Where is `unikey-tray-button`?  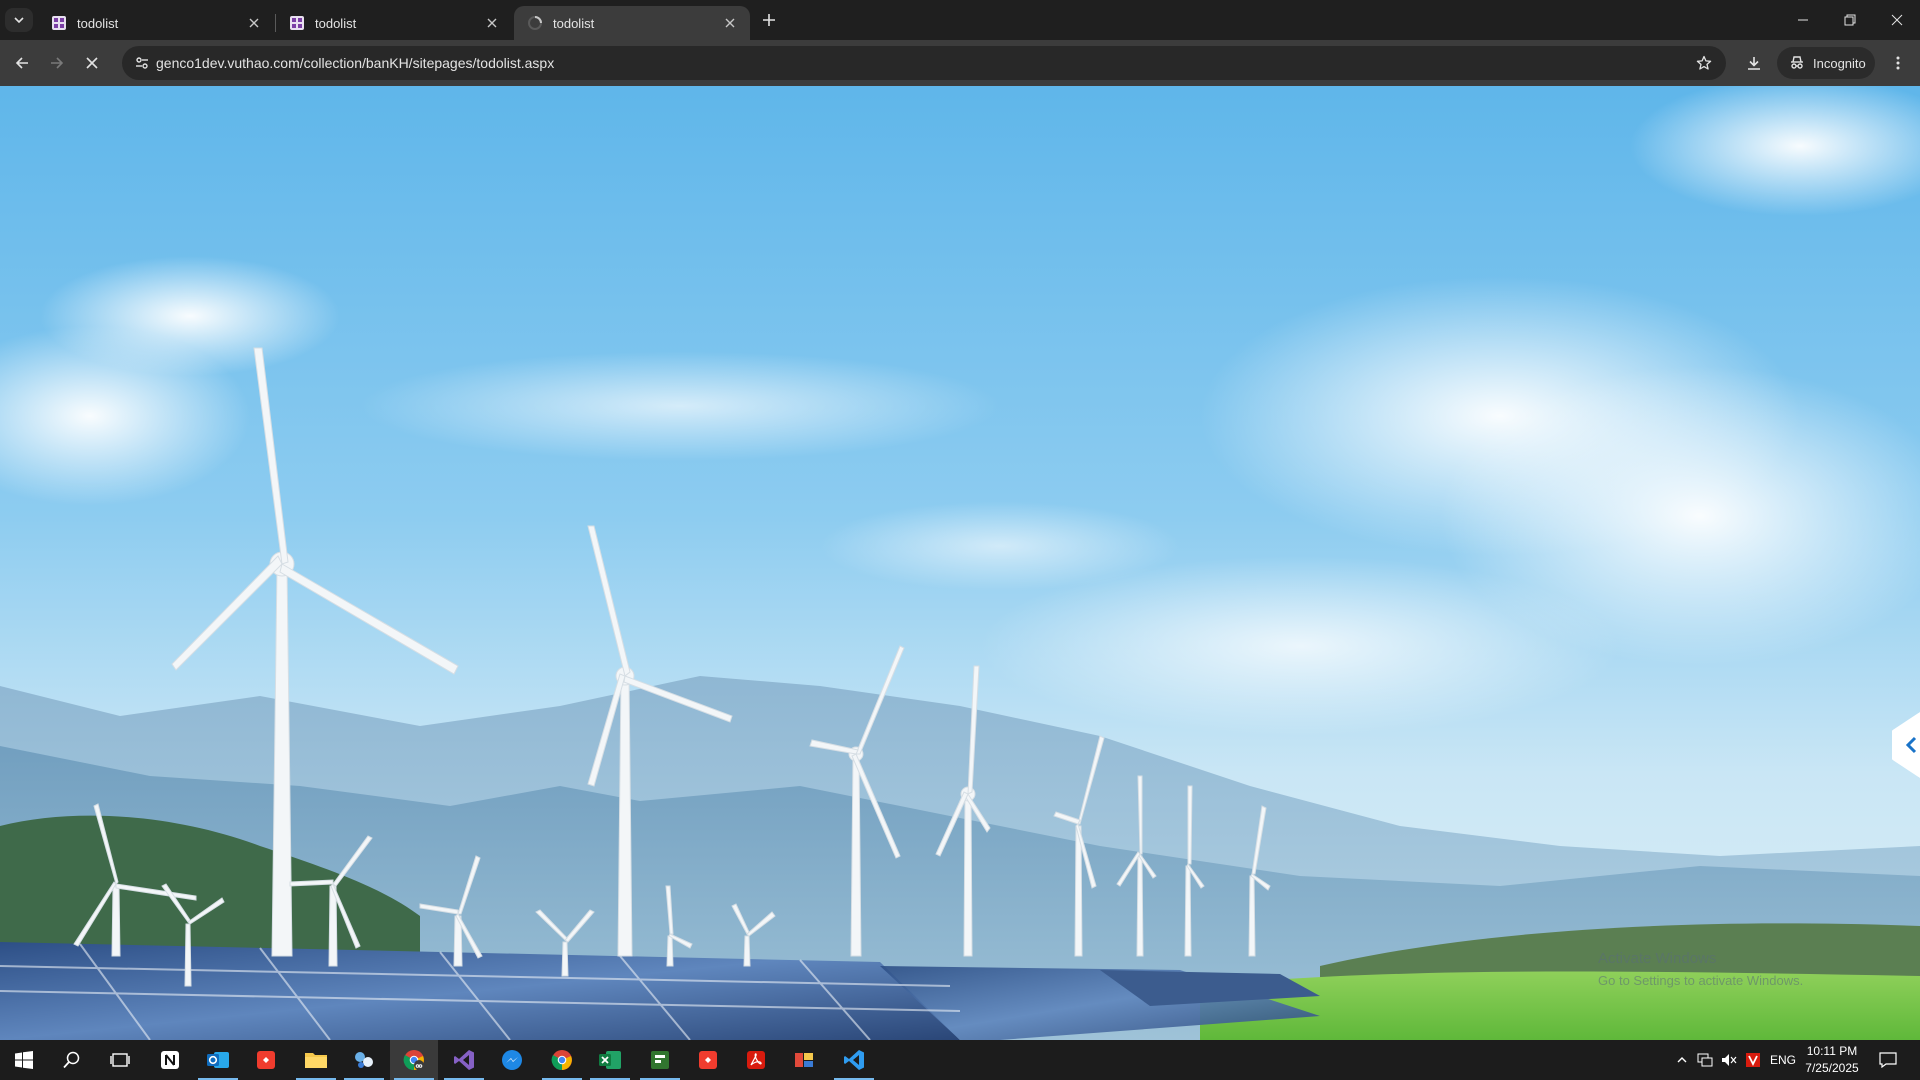 unikey-tray-button is located at coordinates (1753, 1060).